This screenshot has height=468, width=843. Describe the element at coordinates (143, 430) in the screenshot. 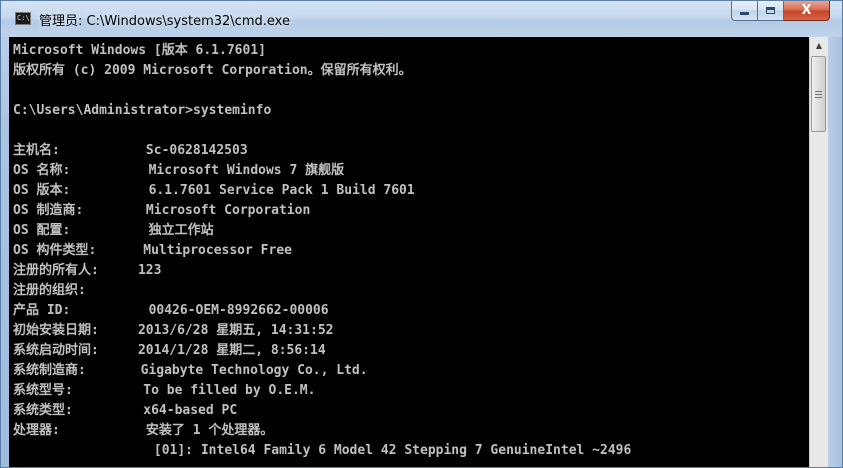

I see `console-line: 处理器: 安装了 1 个处理器。` at that location.